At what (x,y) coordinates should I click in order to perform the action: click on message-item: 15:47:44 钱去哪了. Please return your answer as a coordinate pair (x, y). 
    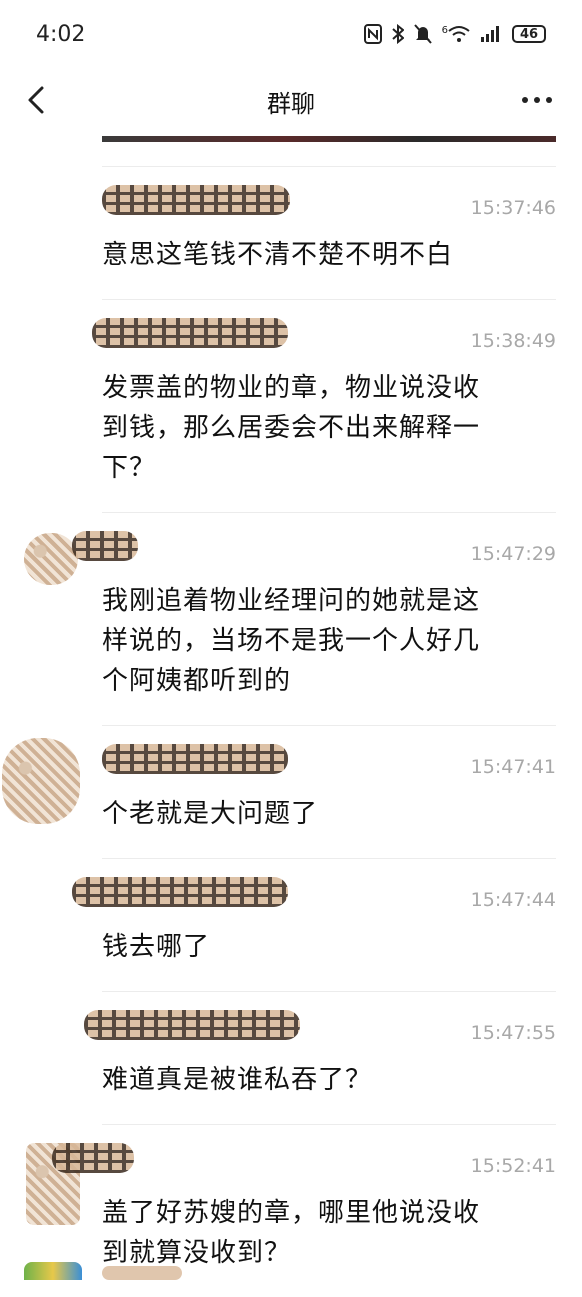
    Looking at the image, I should click on (314, 924).